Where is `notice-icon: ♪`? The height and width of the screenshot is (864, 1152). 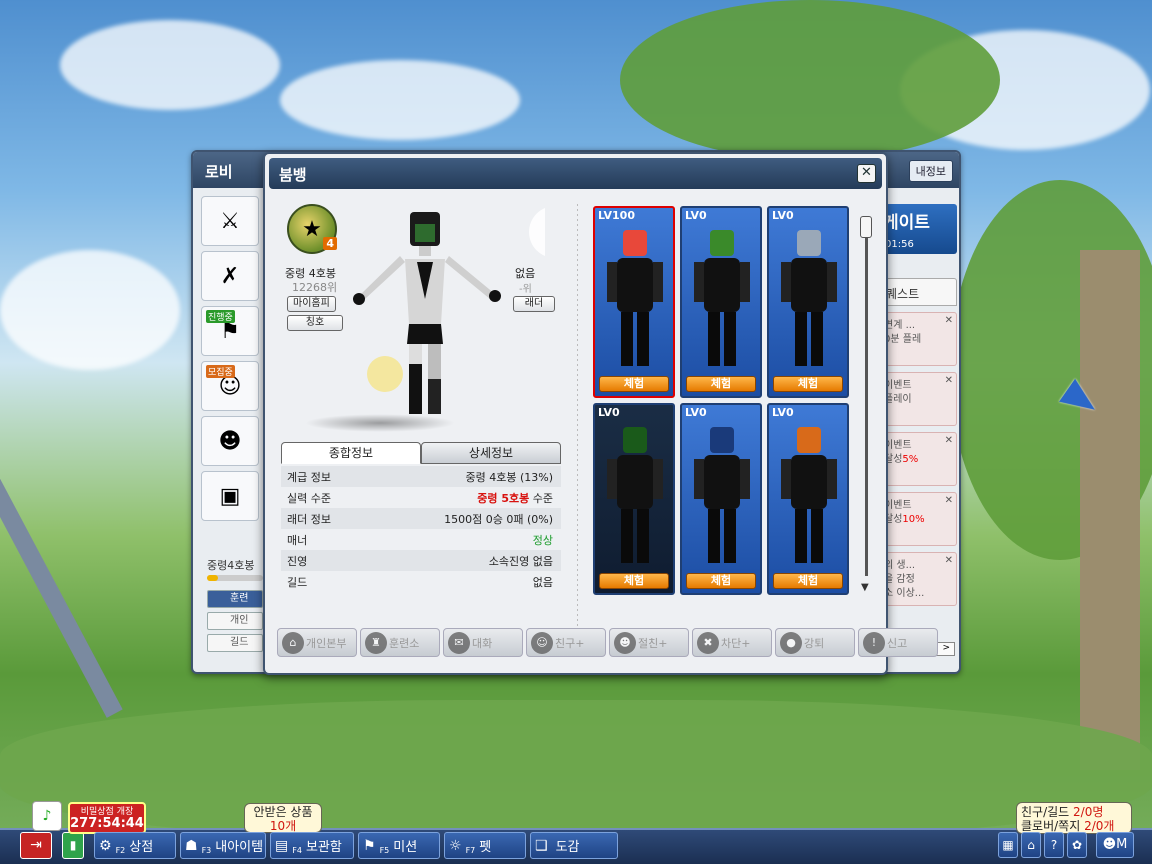
notice-icon: ♪ is located at coordinates (47, 816).